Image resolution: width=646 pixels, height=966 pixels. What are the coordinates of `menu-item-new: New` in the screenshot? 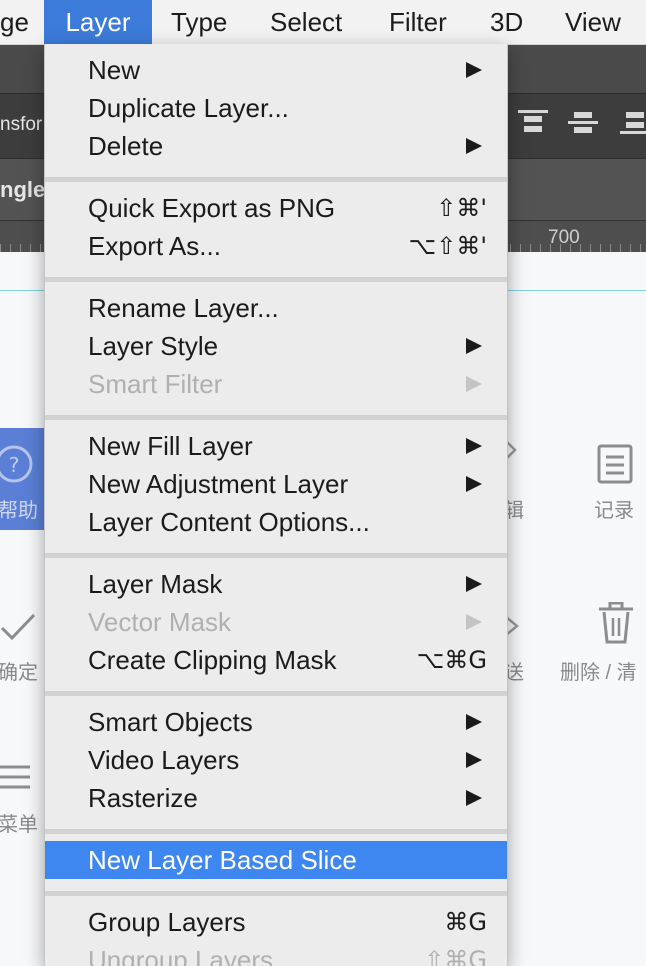 It's located at (276, 70).